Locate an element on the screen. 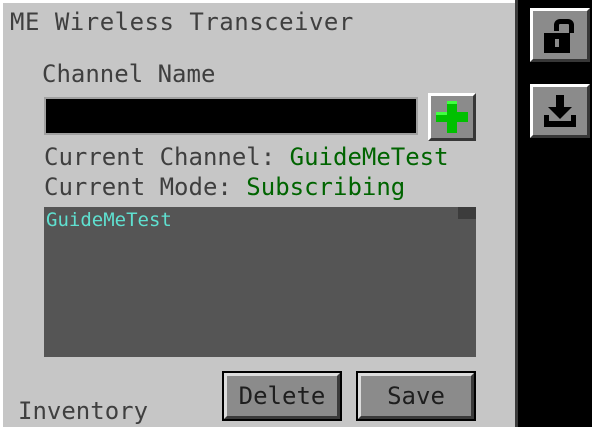  add-channel-button is located at coordinates (452, 117).